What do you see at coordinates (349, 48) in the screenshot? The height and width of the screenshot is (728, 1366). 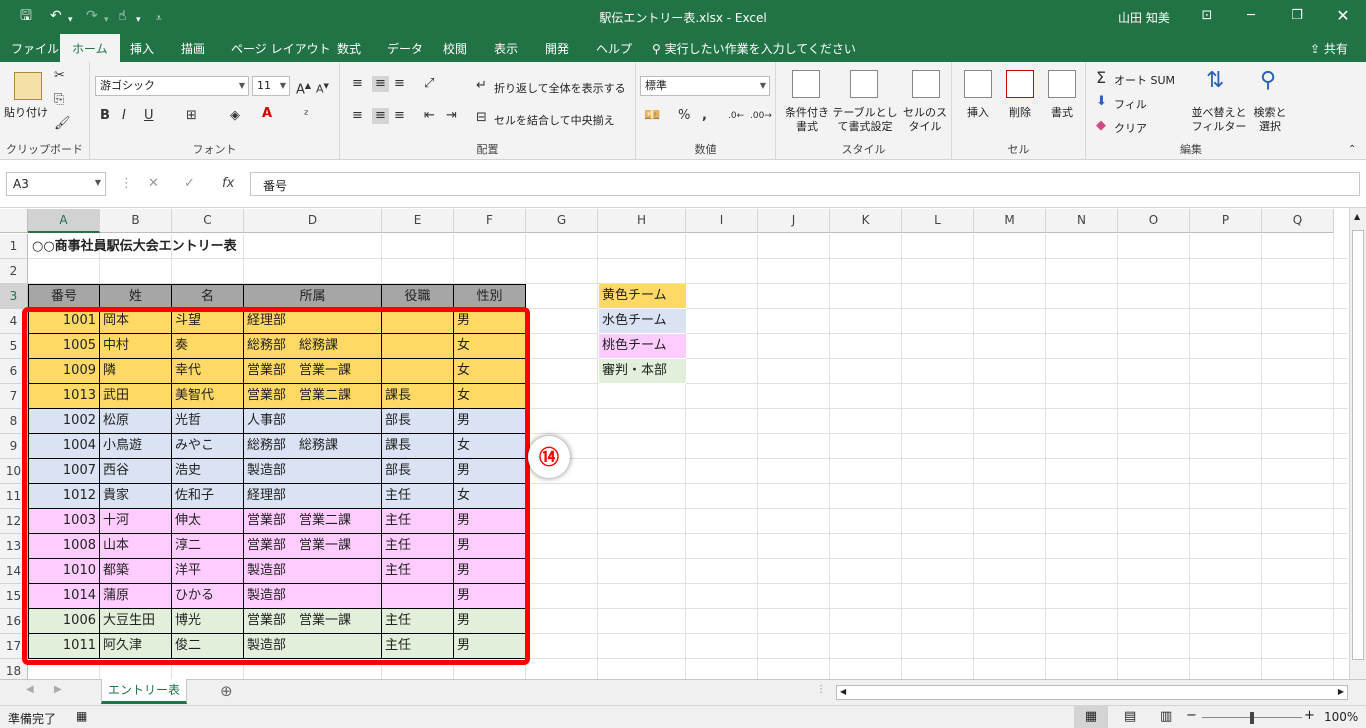 I see `tab-formulas: 数式` at bounding box center [349, 48].